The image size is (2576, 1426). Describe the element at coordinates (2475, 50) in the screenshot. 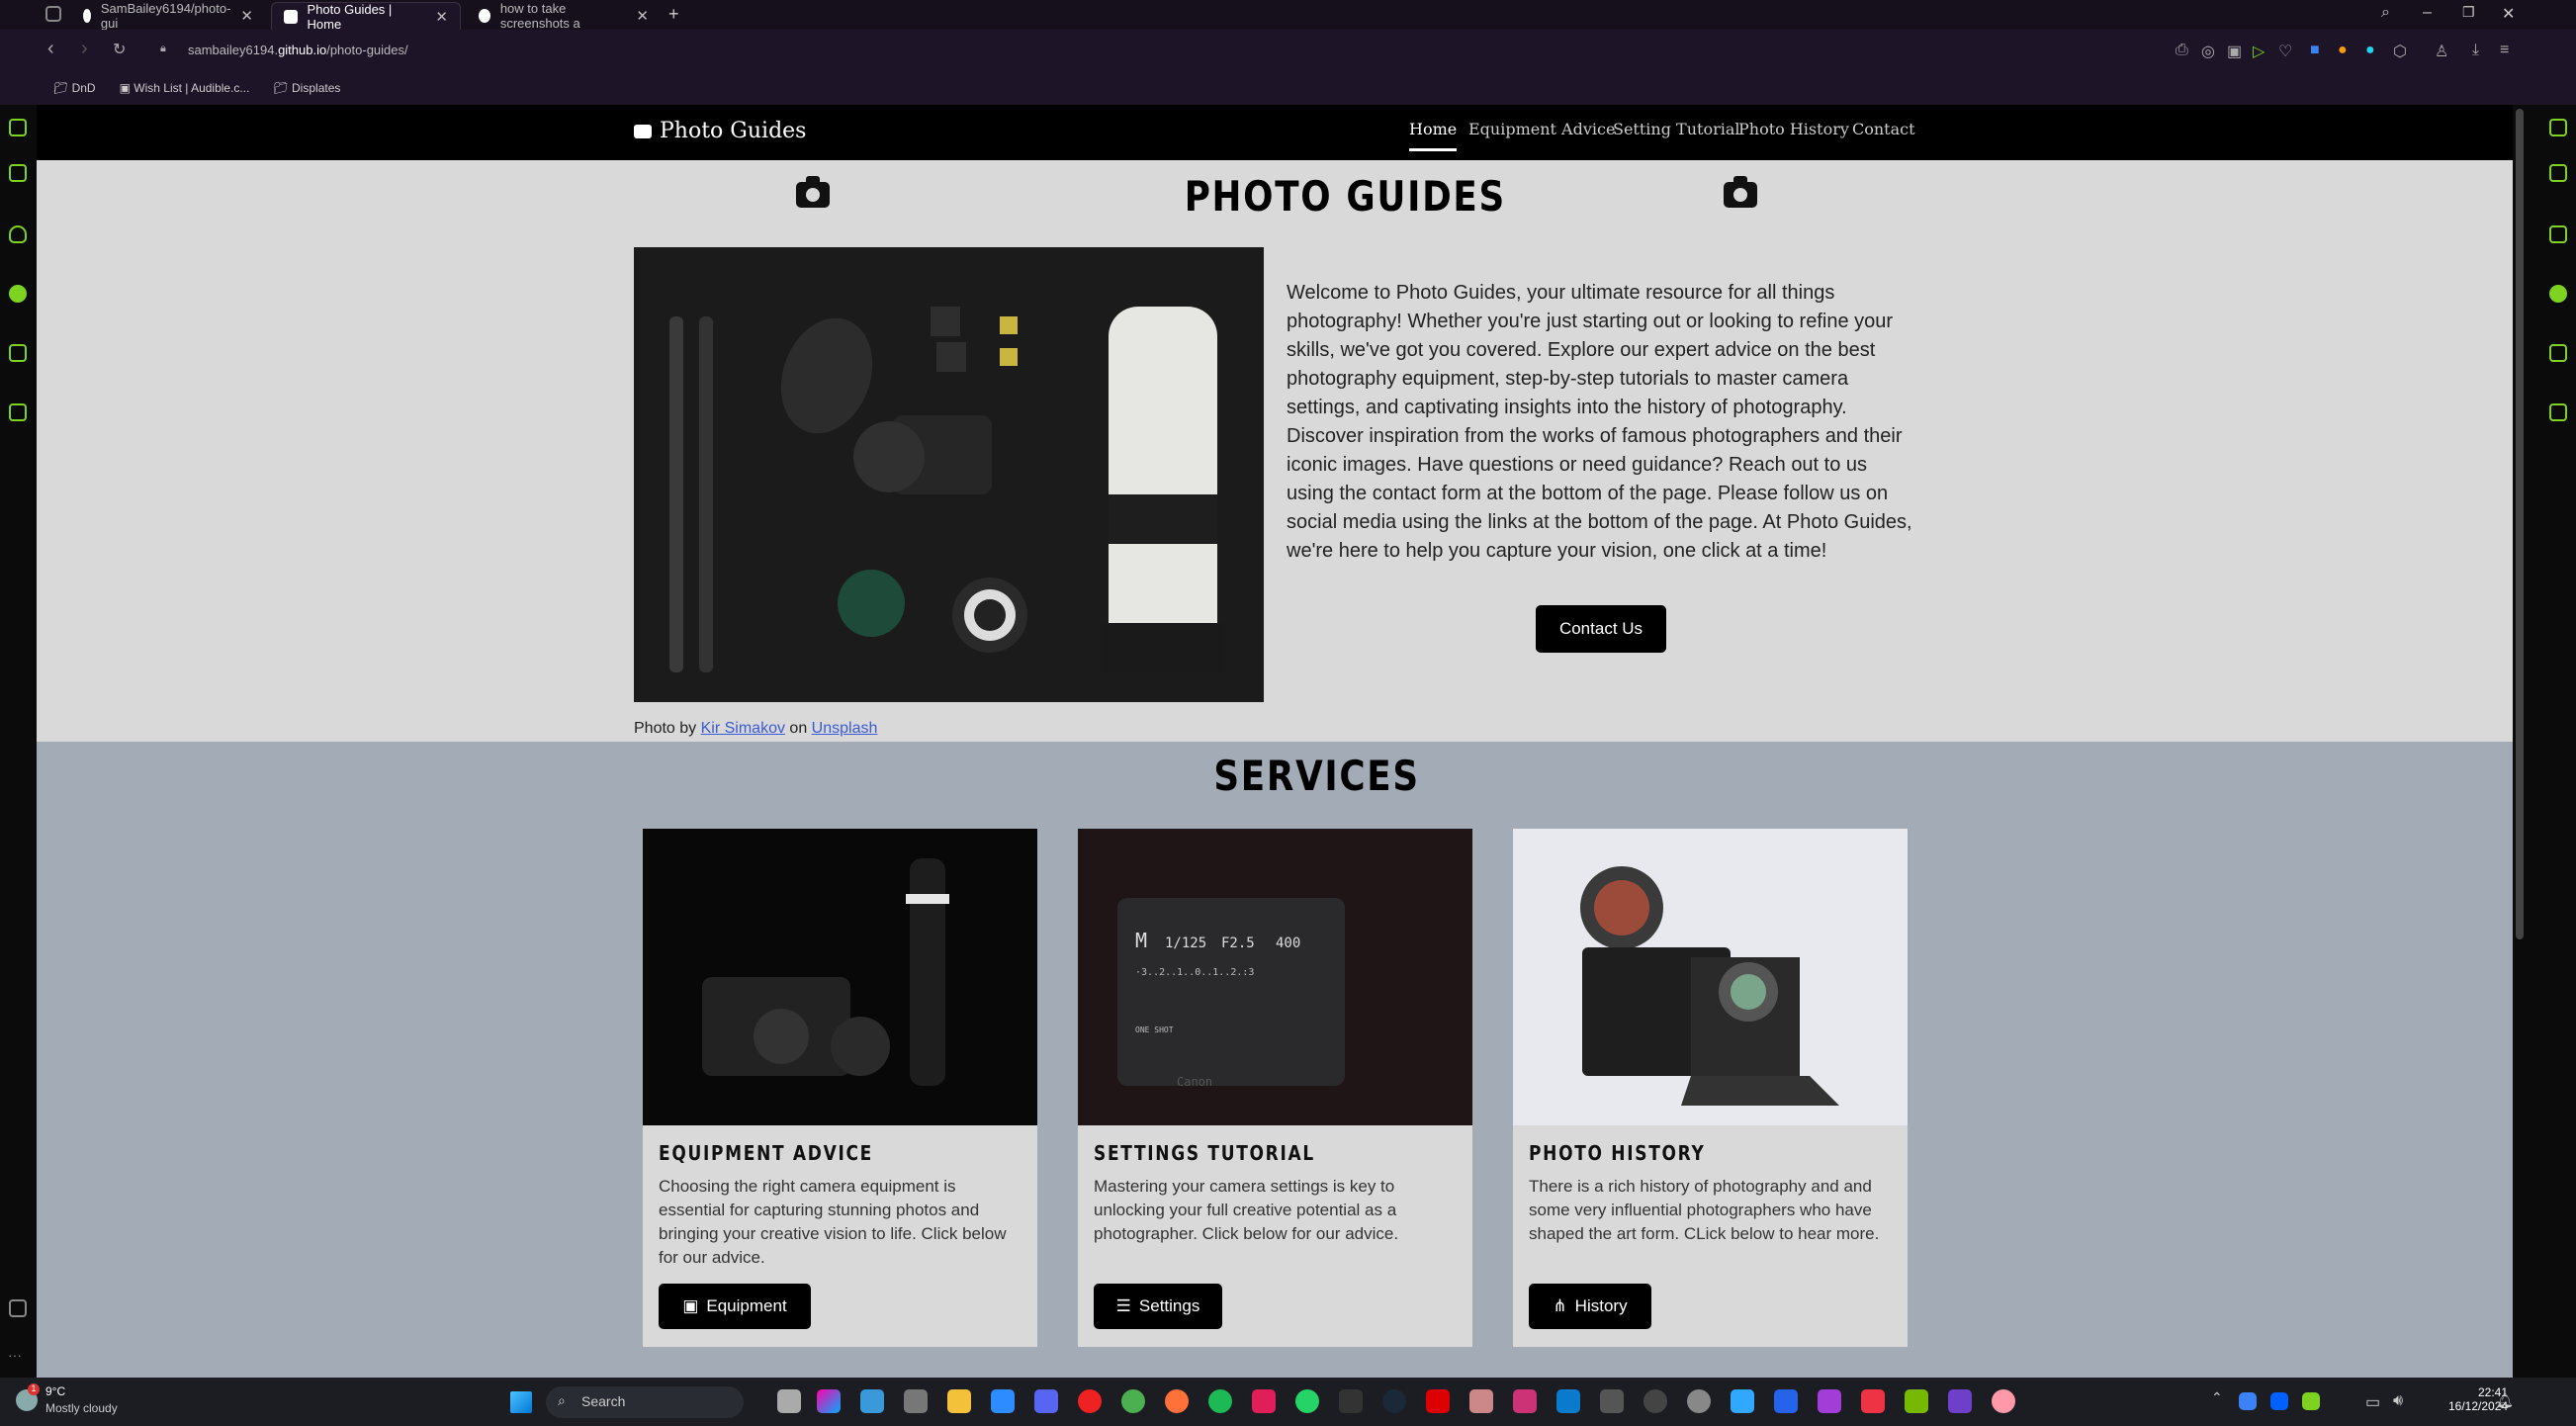

I see `download-icon: ⤓` at that location.